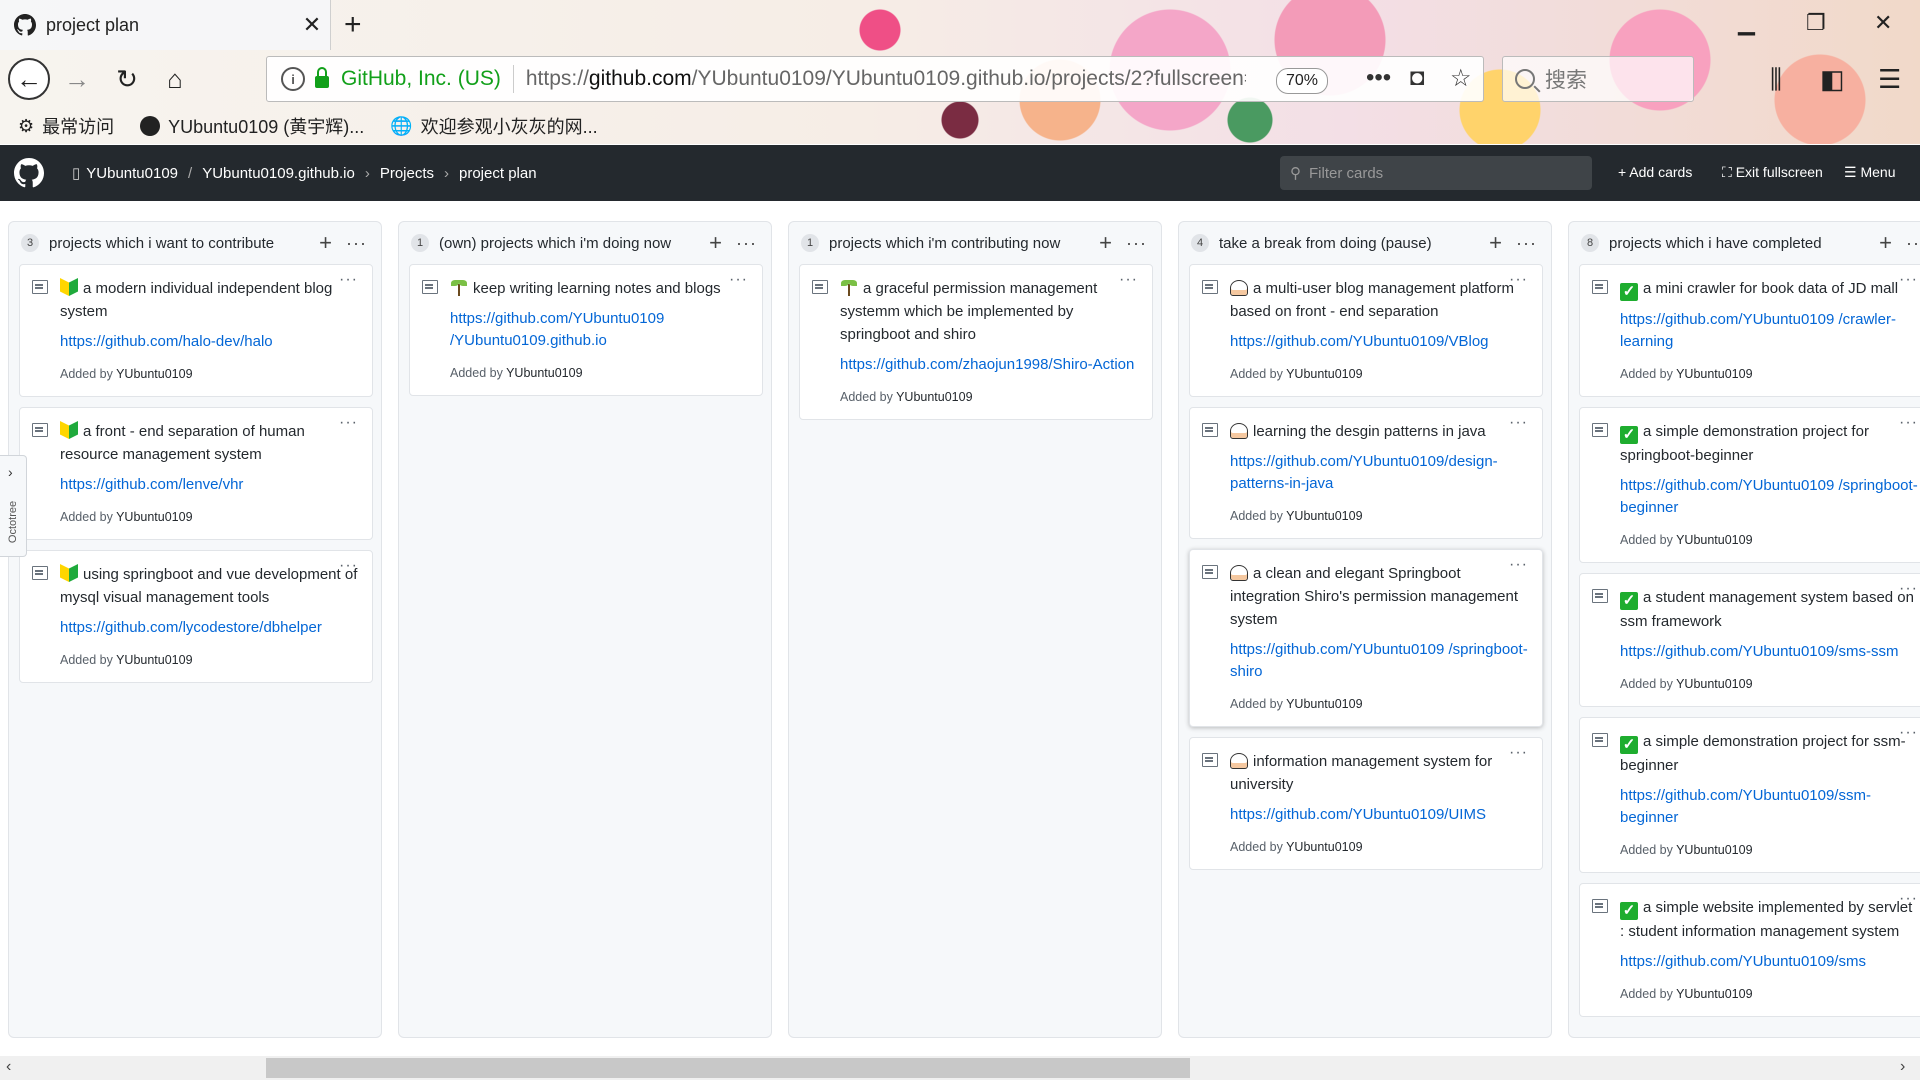 Image resolution: width=1920 pixels, height=1080 pixels. Describe the element at coordinates (1417, 78) in the screenshot. I see `pocket-icon: ◘` at that location.